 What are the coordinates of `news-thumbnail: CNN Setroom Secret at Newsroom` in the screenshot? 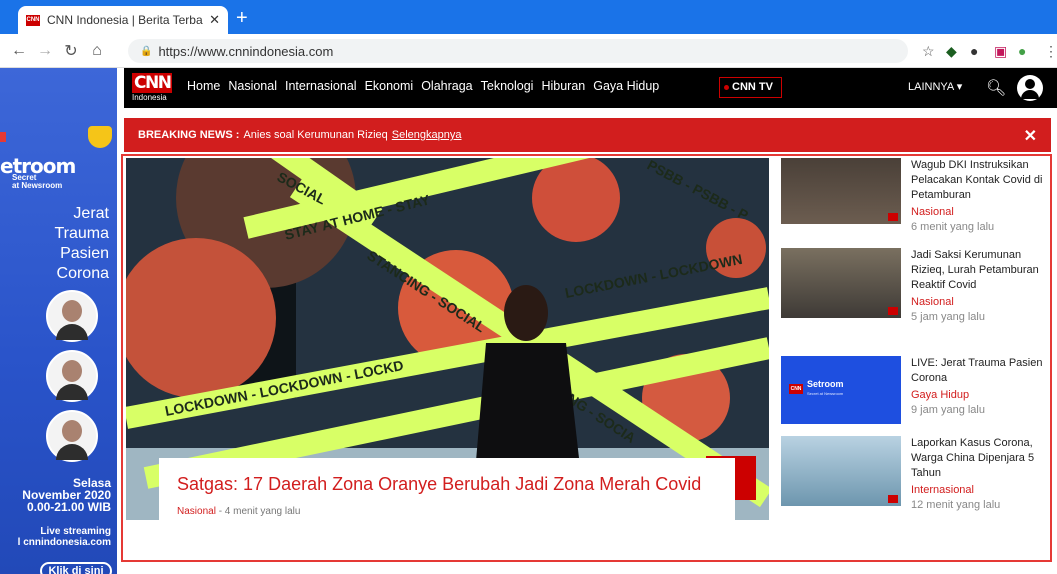 It's located at (841, 390).